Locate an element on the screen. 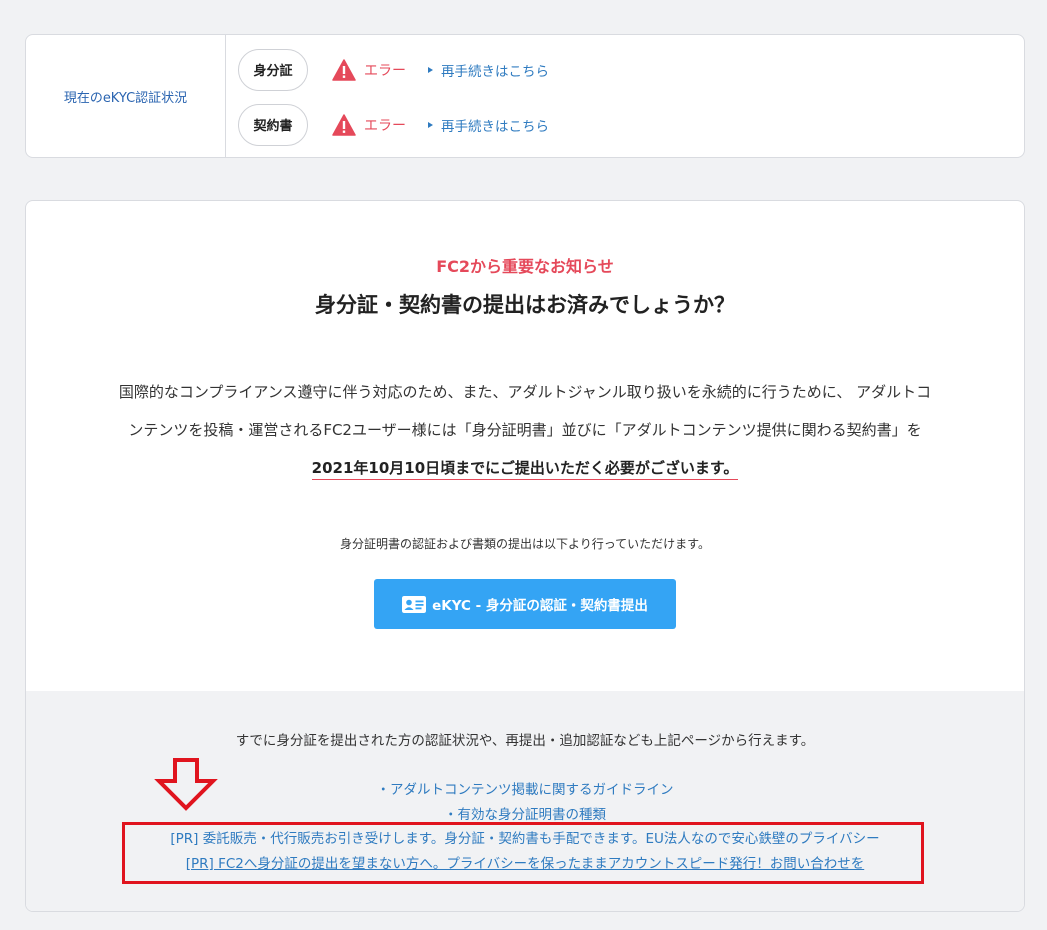 The image size is (1047, 930). status-label: 現在のeKYC認証状況 is located at coordinates (126, 96).